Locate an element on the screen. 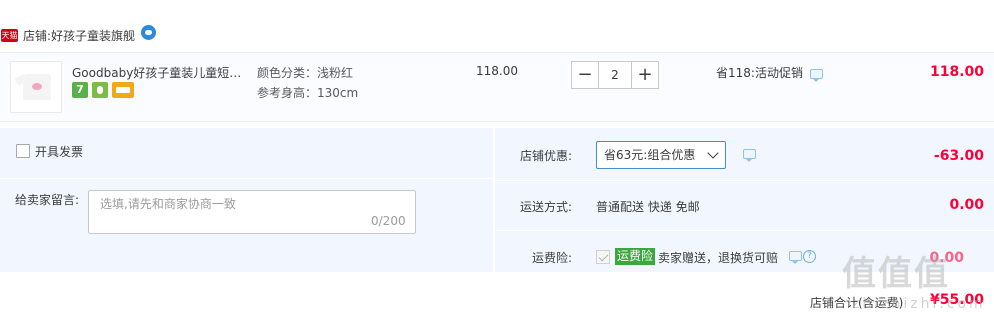 The image size is (994, 328). shipping-label: 运送方式: is located at coordinates (546, 207).